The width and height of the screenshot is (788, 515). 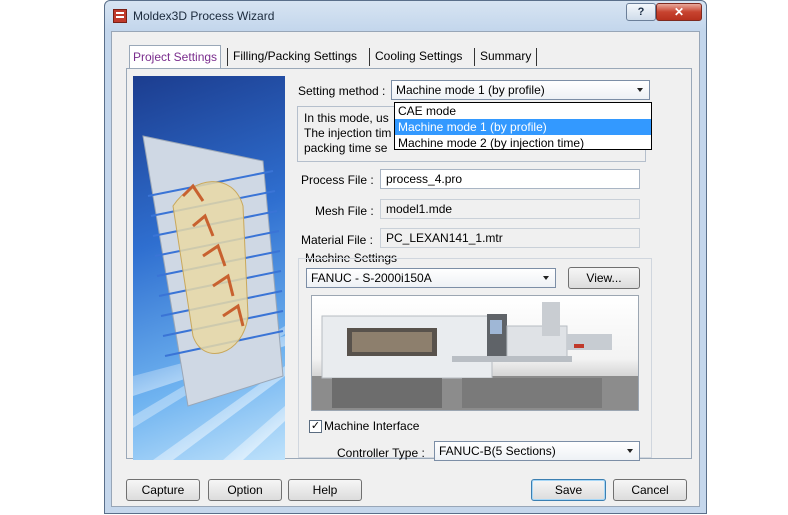 I want to click on wizard-illustration, so click(x=209, y=268).